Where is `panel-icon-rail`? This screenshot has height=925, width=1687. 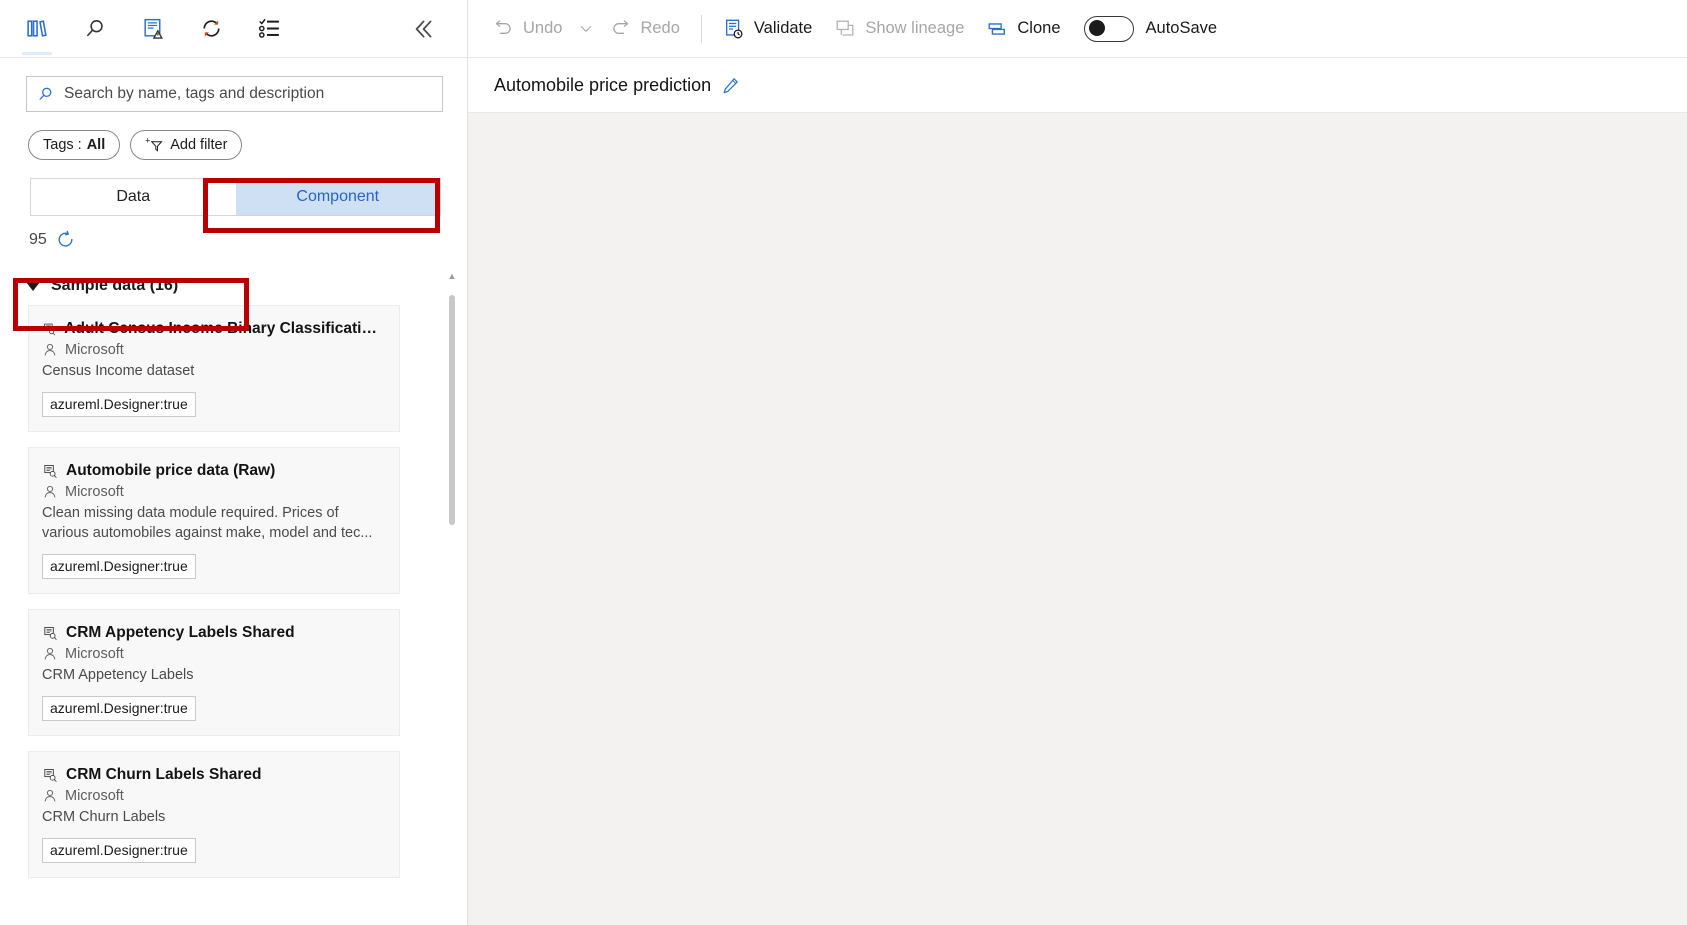 panel-icon-rail is located at coordinates (233, 29).